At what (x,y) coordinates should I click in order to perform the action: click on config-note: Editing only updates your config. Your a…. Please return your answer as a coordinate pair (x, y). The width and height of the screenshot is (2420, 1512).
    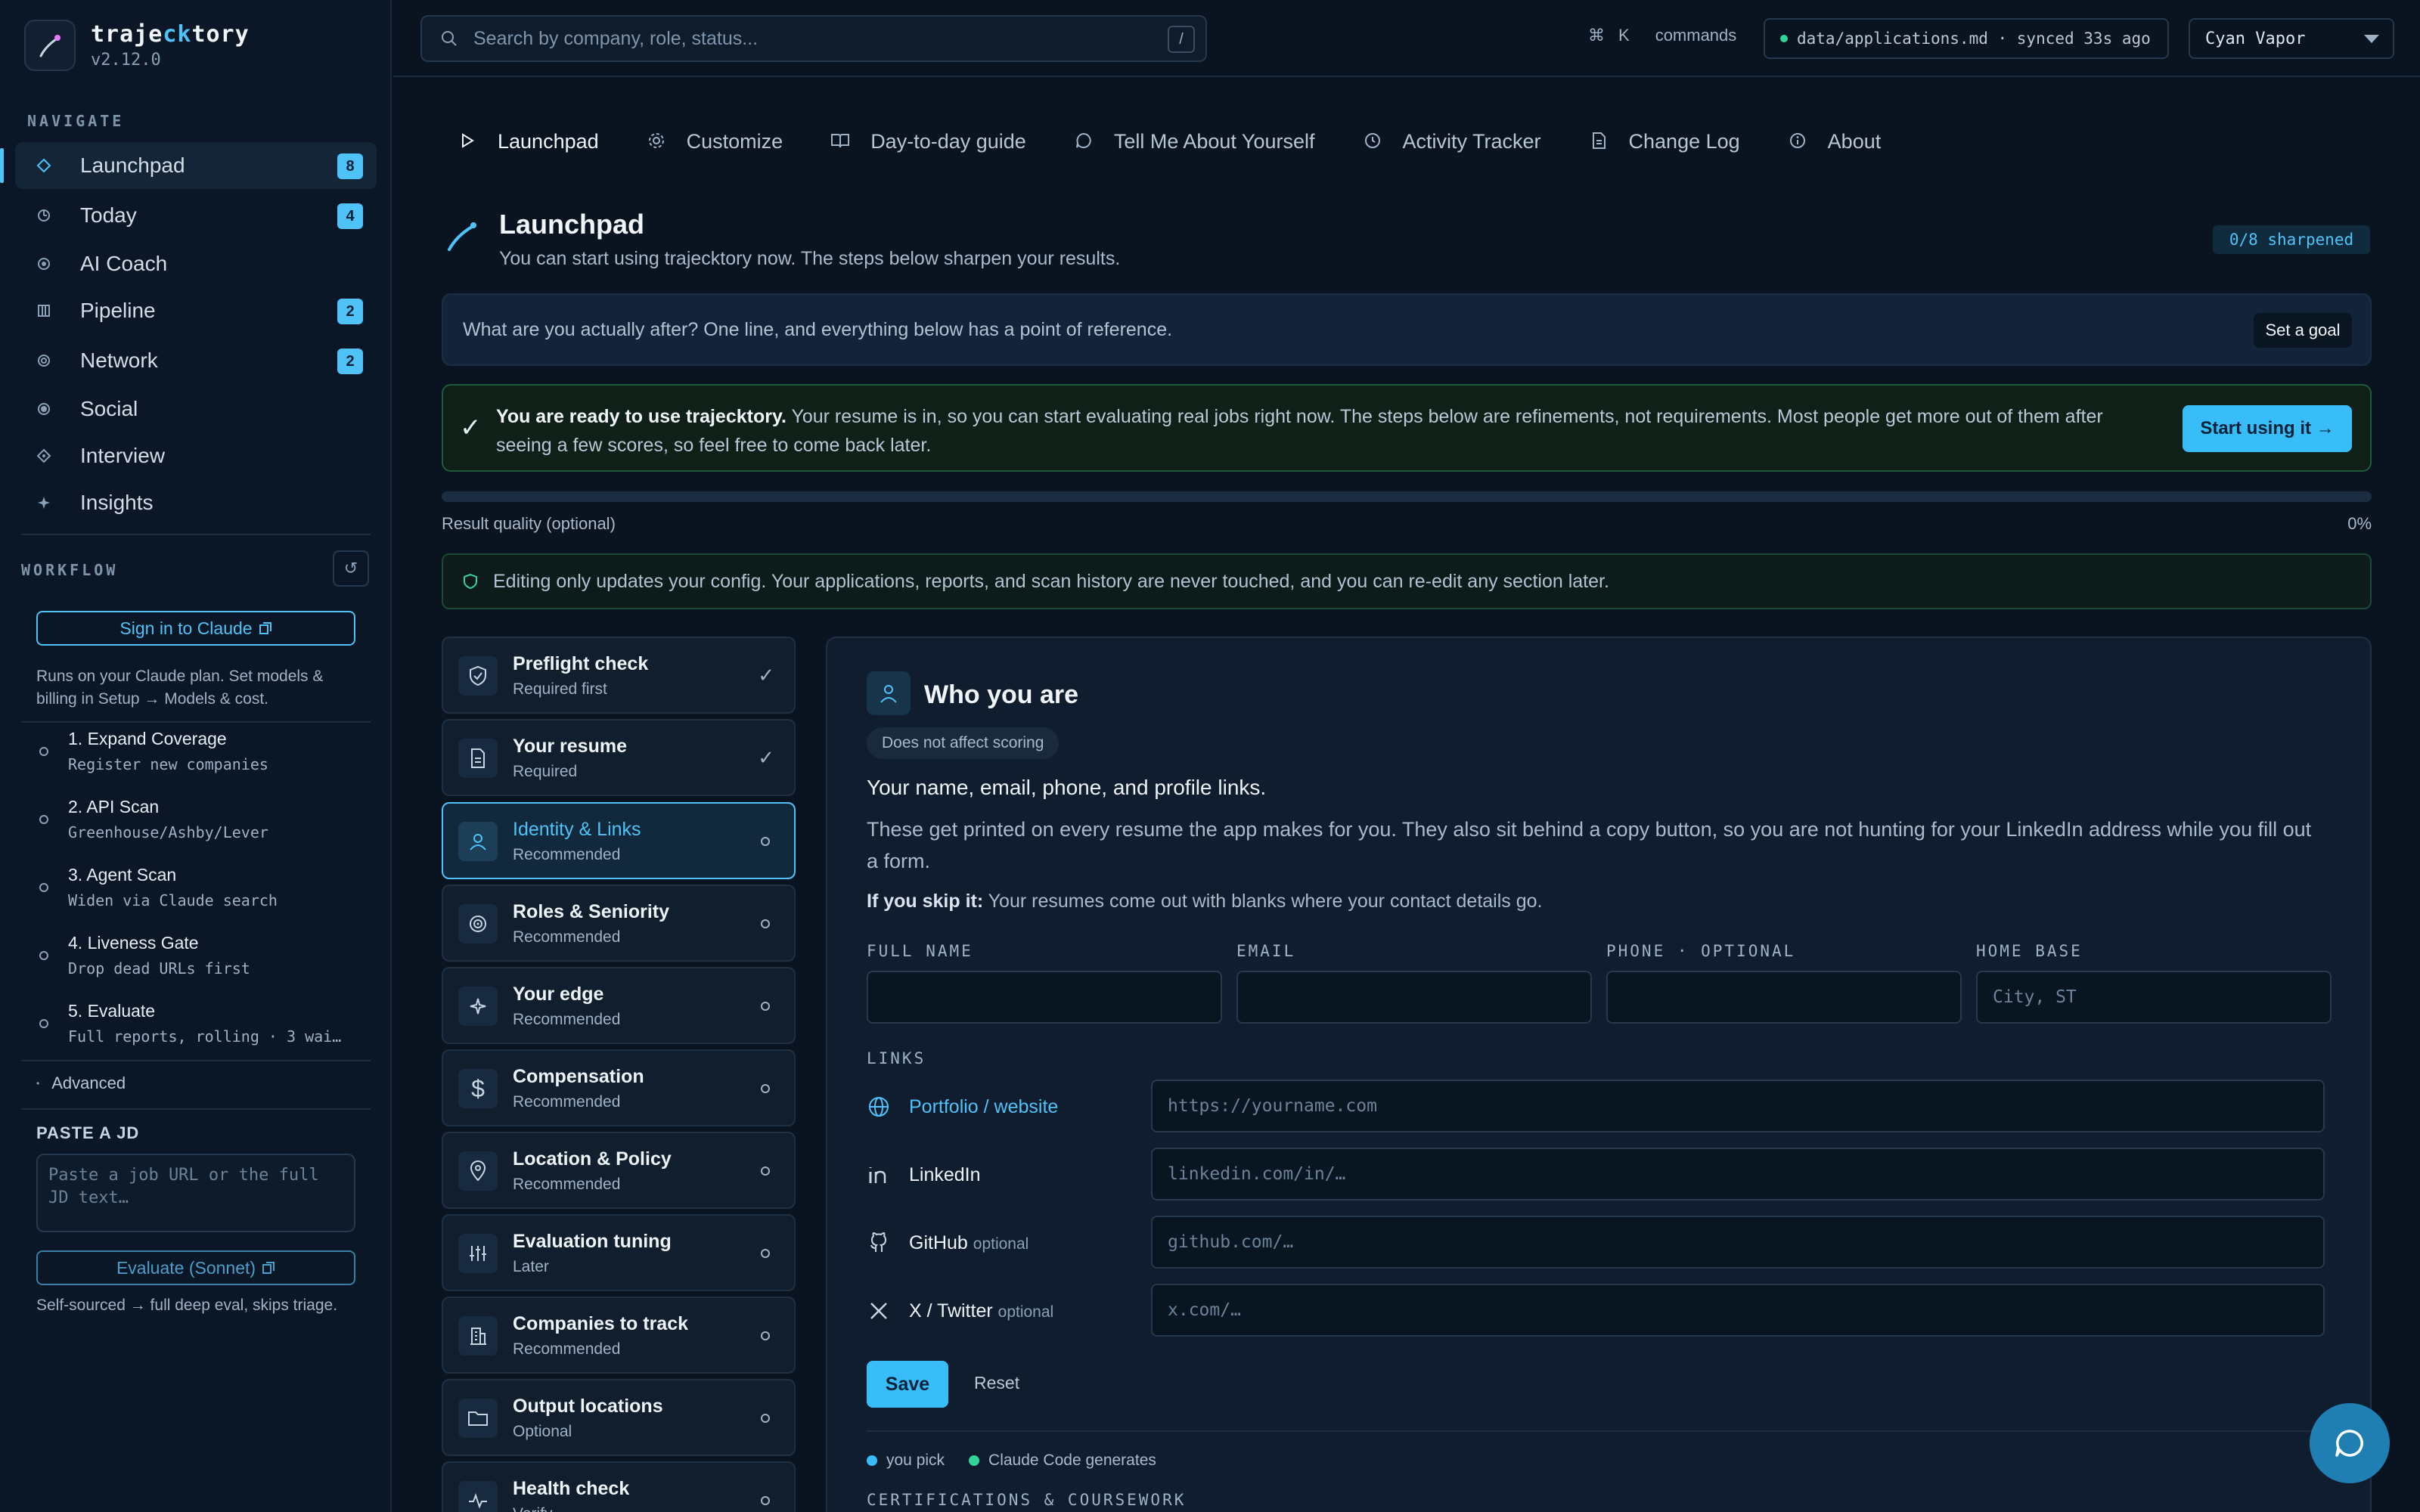
    Looking at the image, I should click on (1407, 581).